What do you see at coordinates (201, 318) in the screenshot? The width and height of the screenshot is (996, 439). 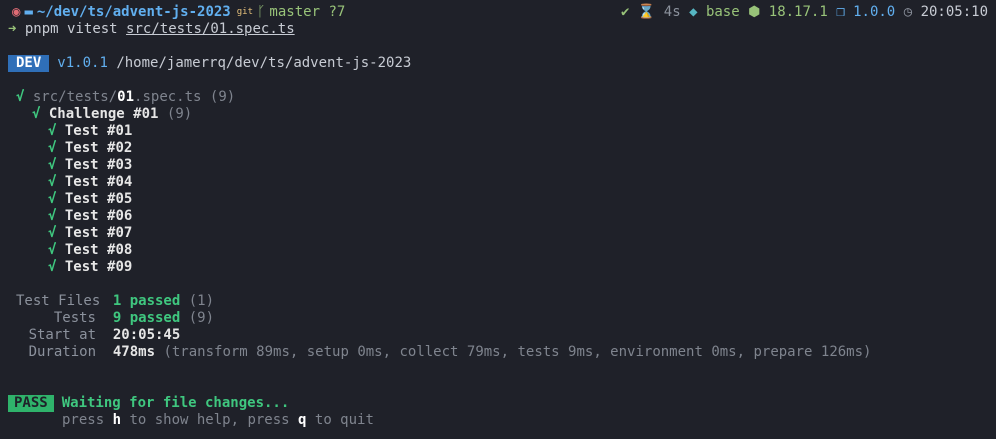 I see `tests-total: (9)` at bounding box center [201, 318].